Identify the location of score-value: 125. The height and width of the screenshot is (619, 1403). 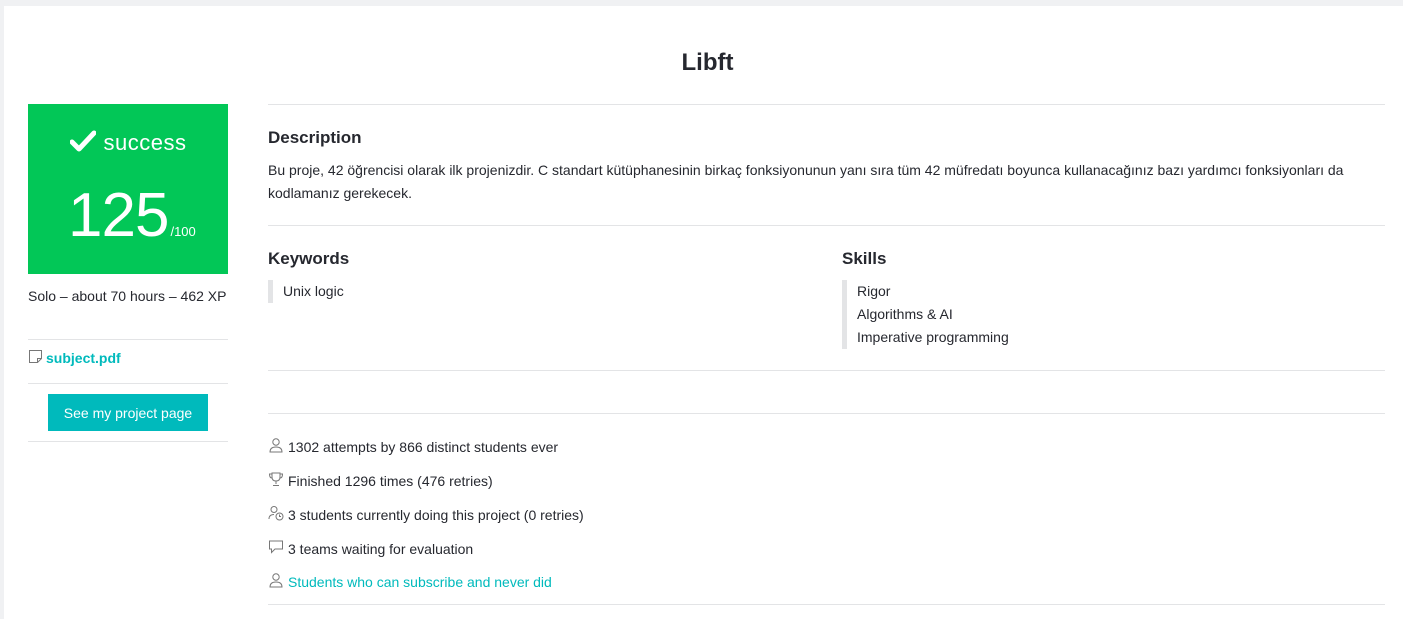
(118, 215).